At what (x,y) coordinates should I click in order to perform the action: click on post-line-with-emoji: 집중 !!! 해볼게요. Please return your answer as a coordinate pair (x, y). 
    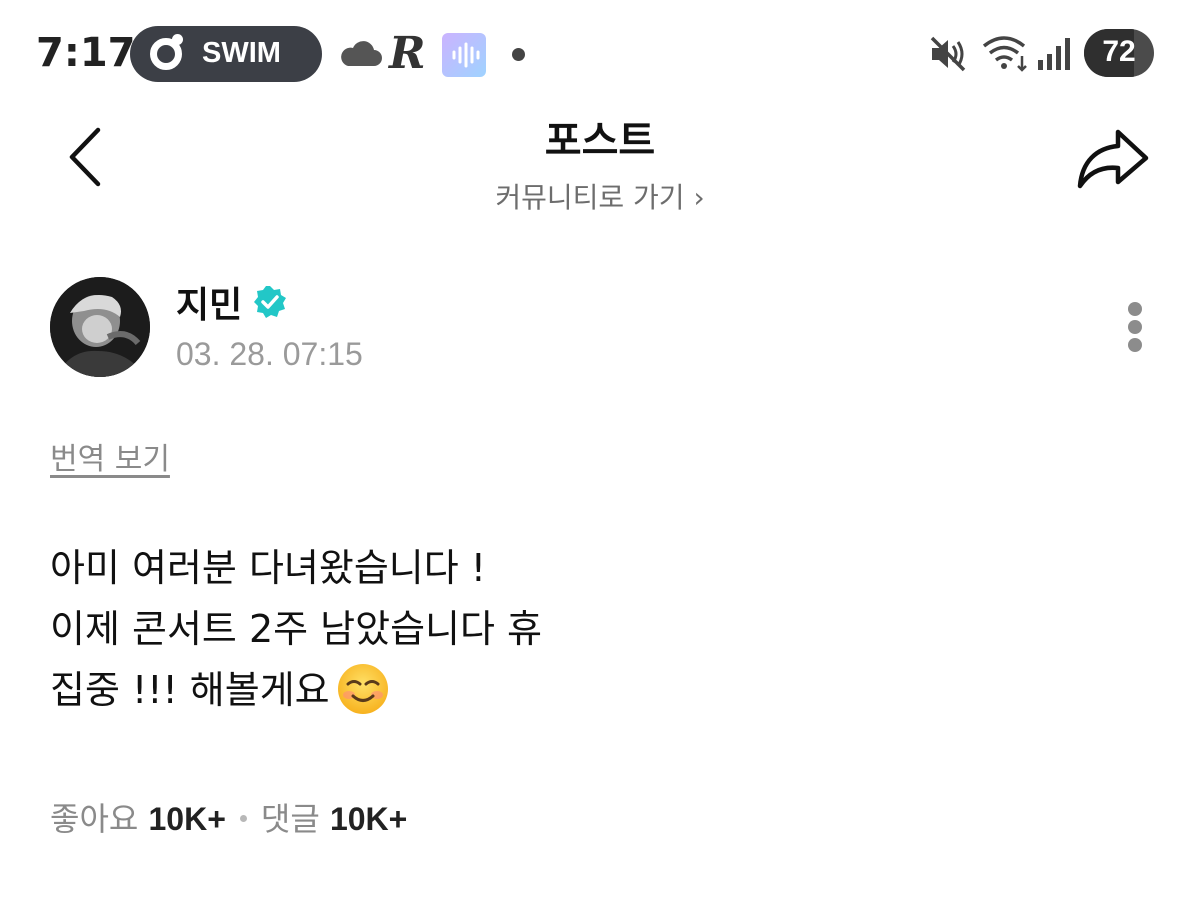
    Looking at the image, I should click on (600, 690).